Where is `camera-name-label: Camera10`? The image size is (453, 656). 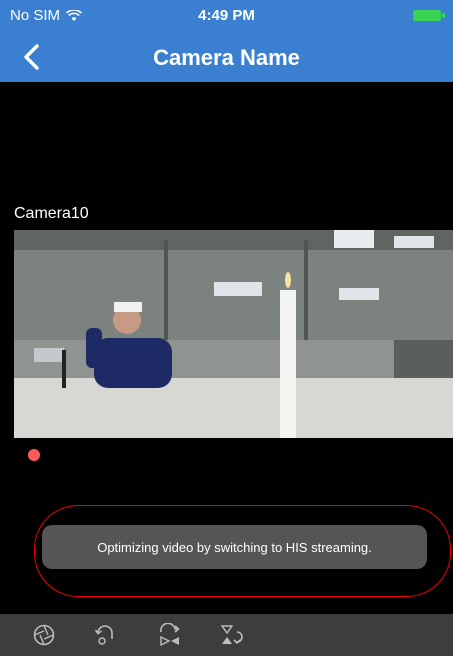
camera-name-label: Camera10 is located at coordinates (51, 213).